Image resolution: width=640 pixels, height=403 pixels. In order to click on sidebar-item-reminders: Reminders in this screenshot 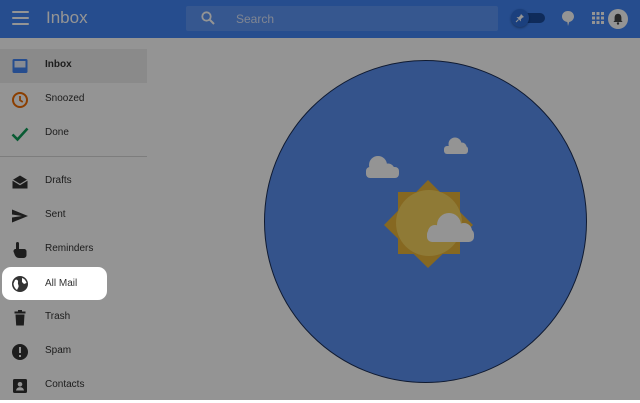, I will do `click(73, 250)`.